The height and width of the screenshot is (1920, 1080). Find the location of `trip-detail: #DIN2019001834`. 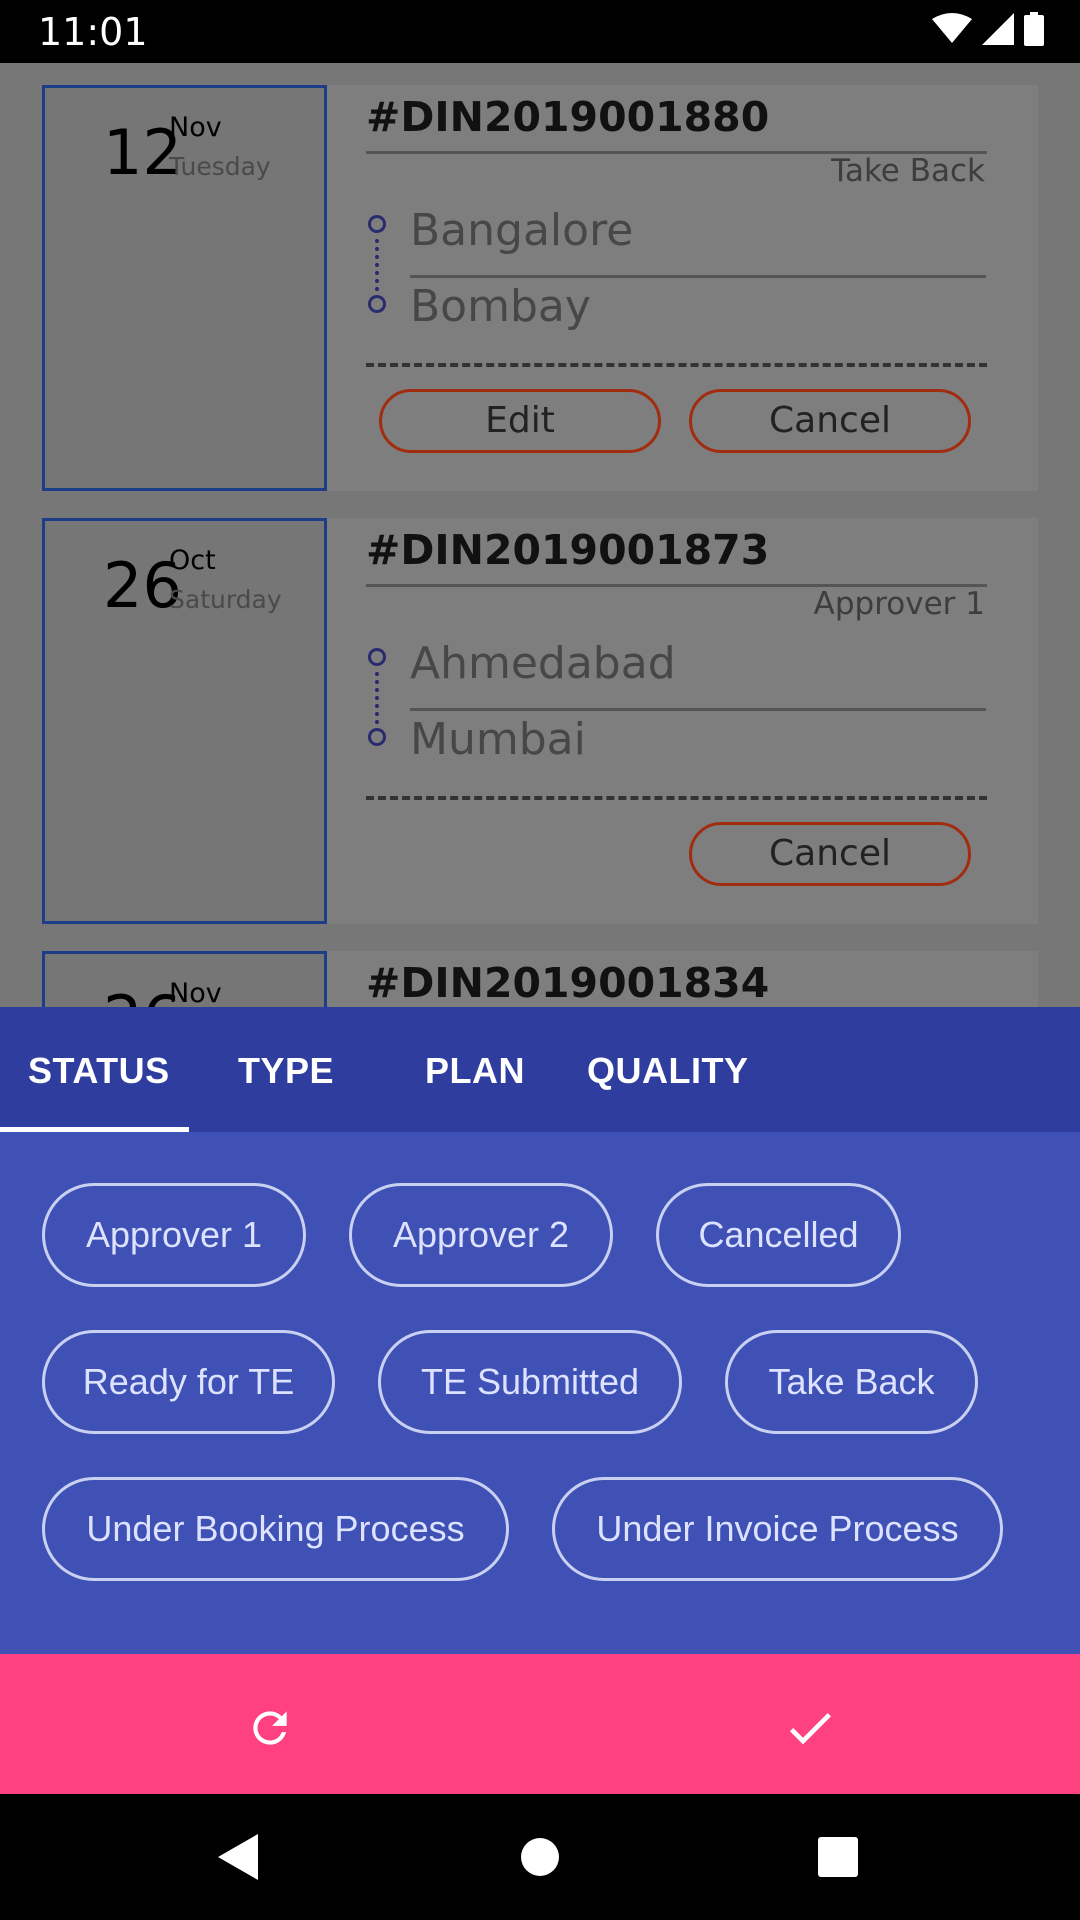

trip-detail: #DIN2019001834 is located at coordinates (682, 979).